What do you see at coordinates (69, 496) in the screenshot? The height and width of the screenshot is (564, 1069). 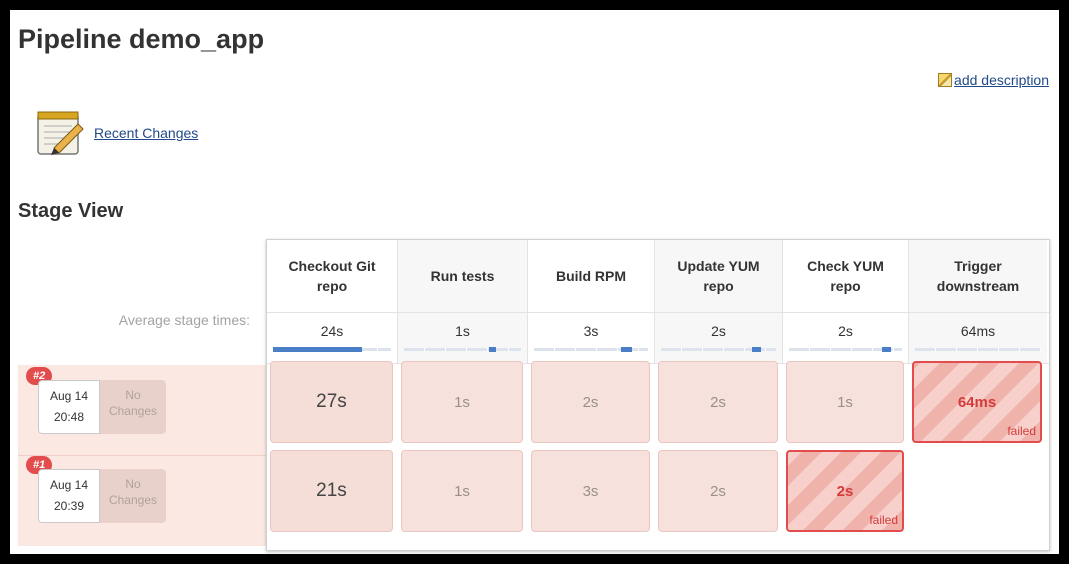 I see `build-date: Aug 14 20:39` at bounding box center [69, 496].